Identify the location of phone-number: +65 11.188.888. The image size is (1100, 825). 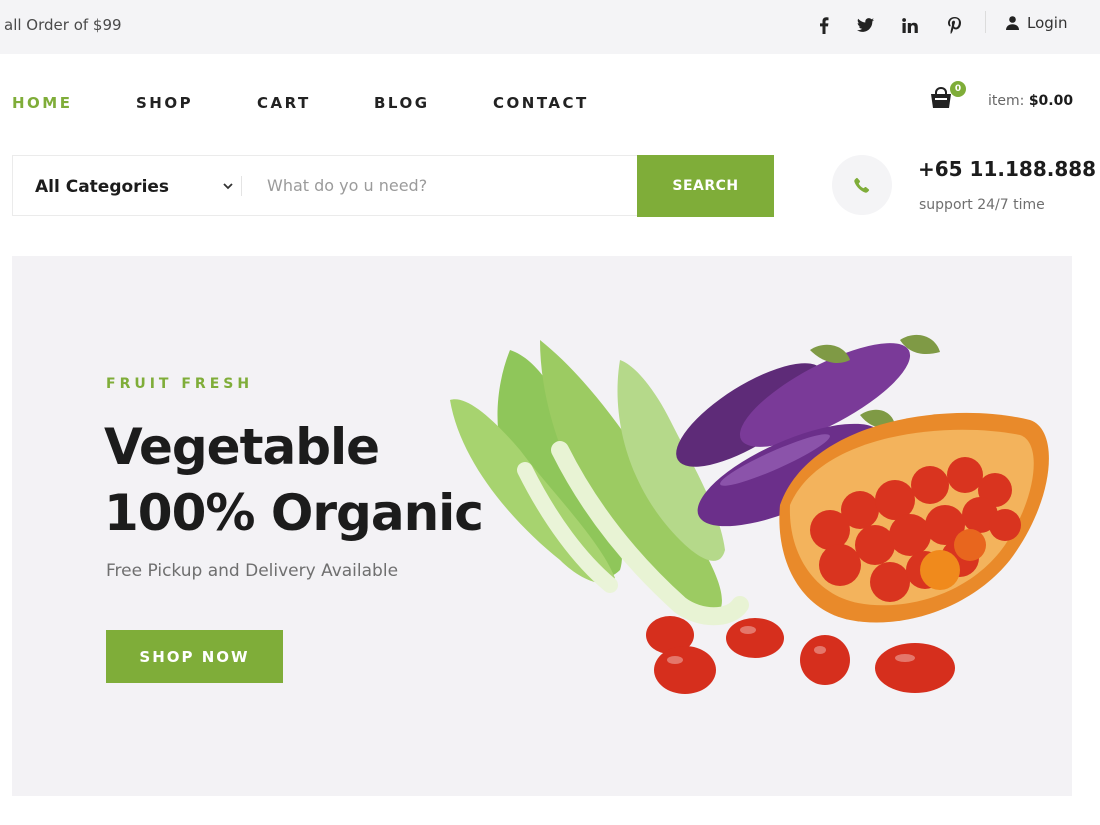
(1007, 169).